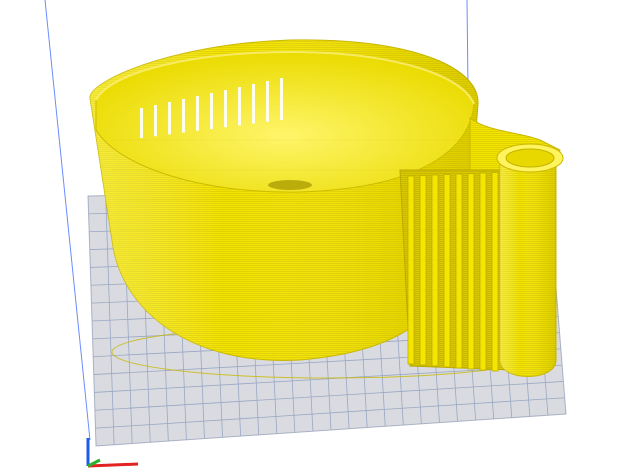 This screenshot has width=628, height=472. Describe the element at coordinates (113, 465) in the screenshot. I see `x-axis-line` at that location.